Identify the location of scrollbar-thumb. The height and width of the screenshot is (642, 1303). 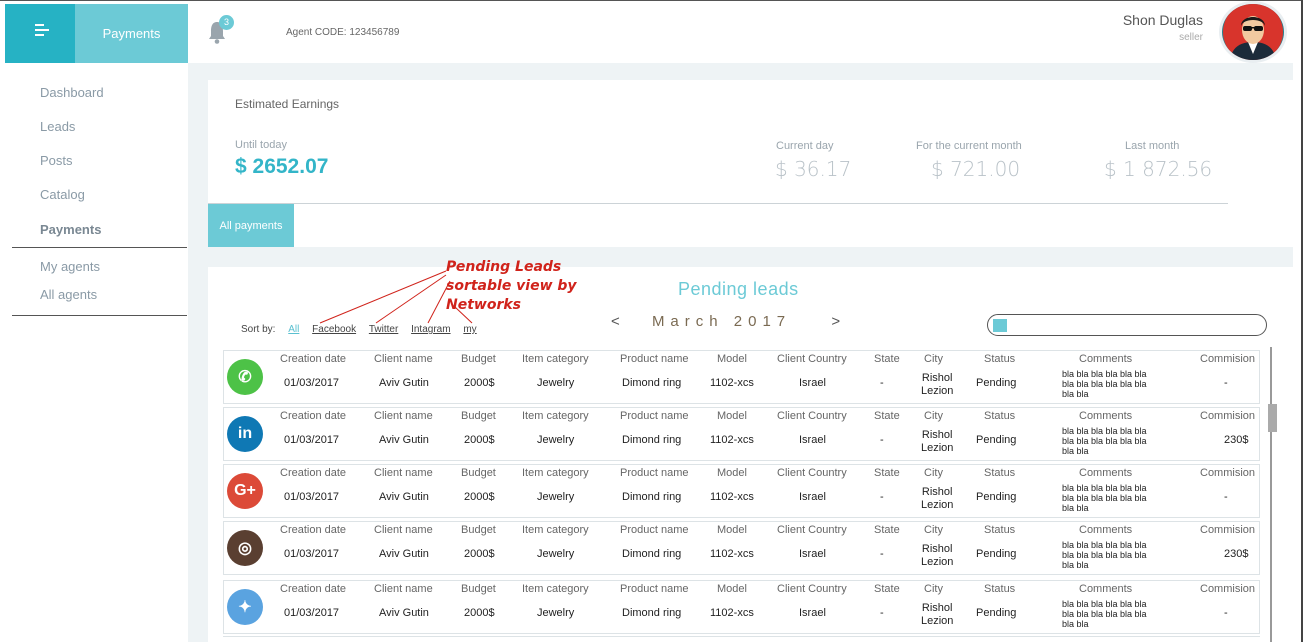
(1272, 418).